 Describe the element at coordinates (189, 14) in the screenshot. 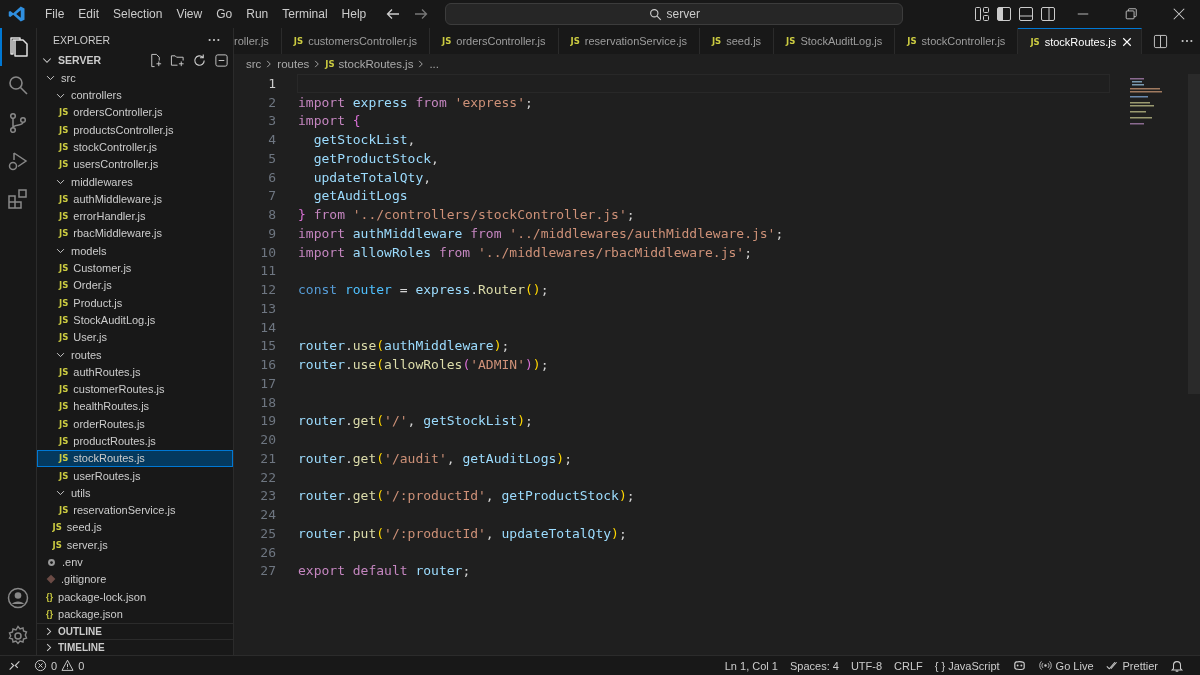

I see `menu-item: View` at that location.